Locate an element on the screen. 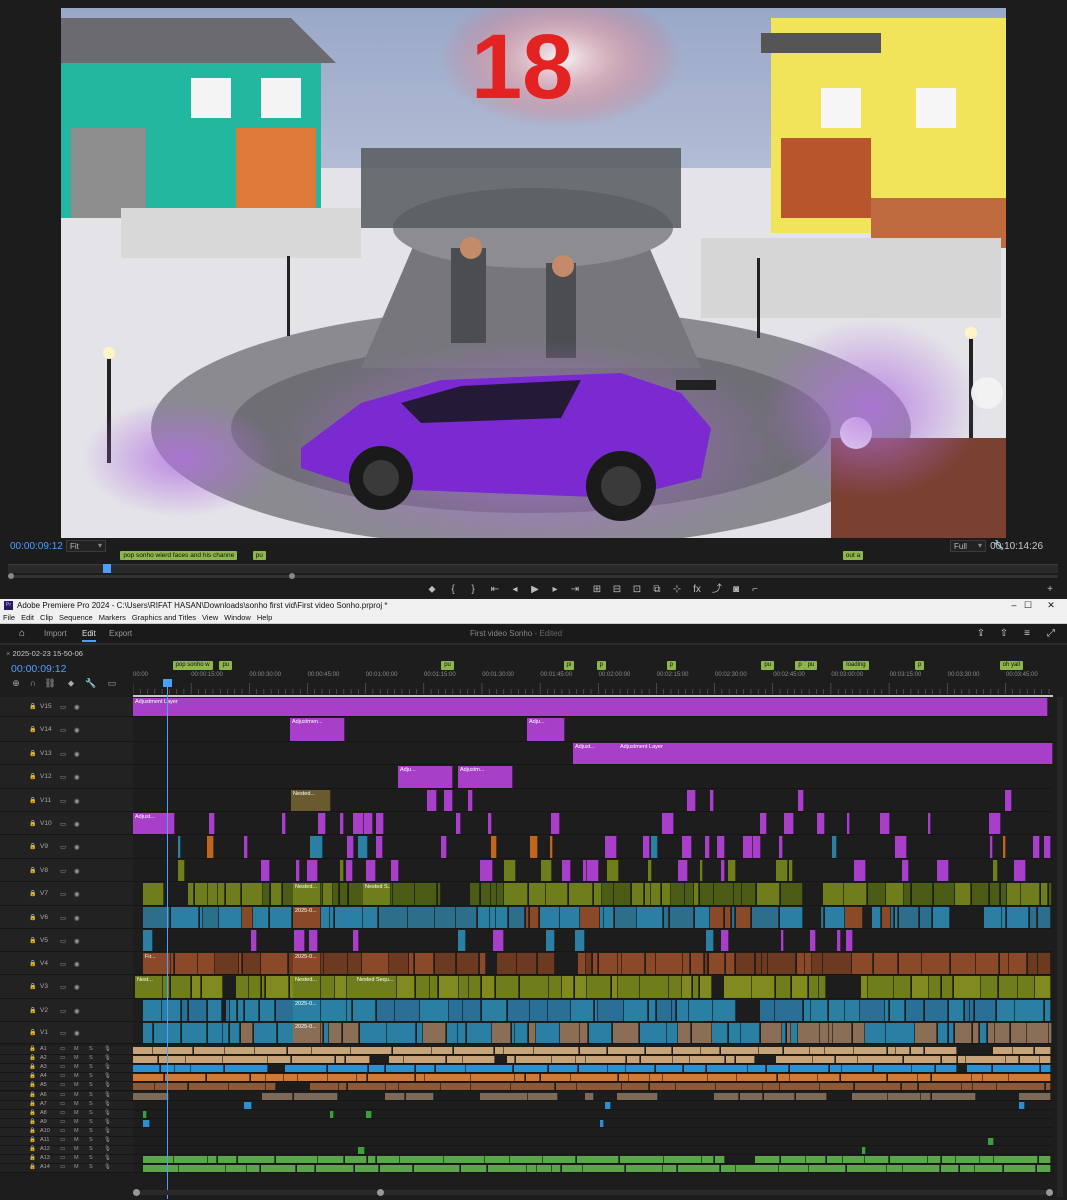 This screenshot has width=1067, height=1200. timeline-marker: pu is located at coordinates (768, 665).